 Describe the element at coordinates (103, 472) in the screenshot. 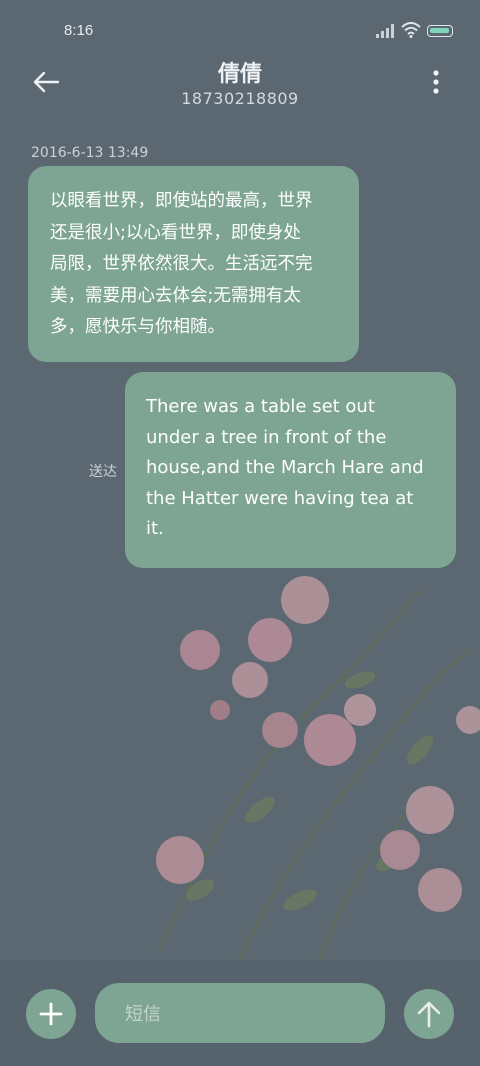

I see `delivery-status: 送达` at that location.